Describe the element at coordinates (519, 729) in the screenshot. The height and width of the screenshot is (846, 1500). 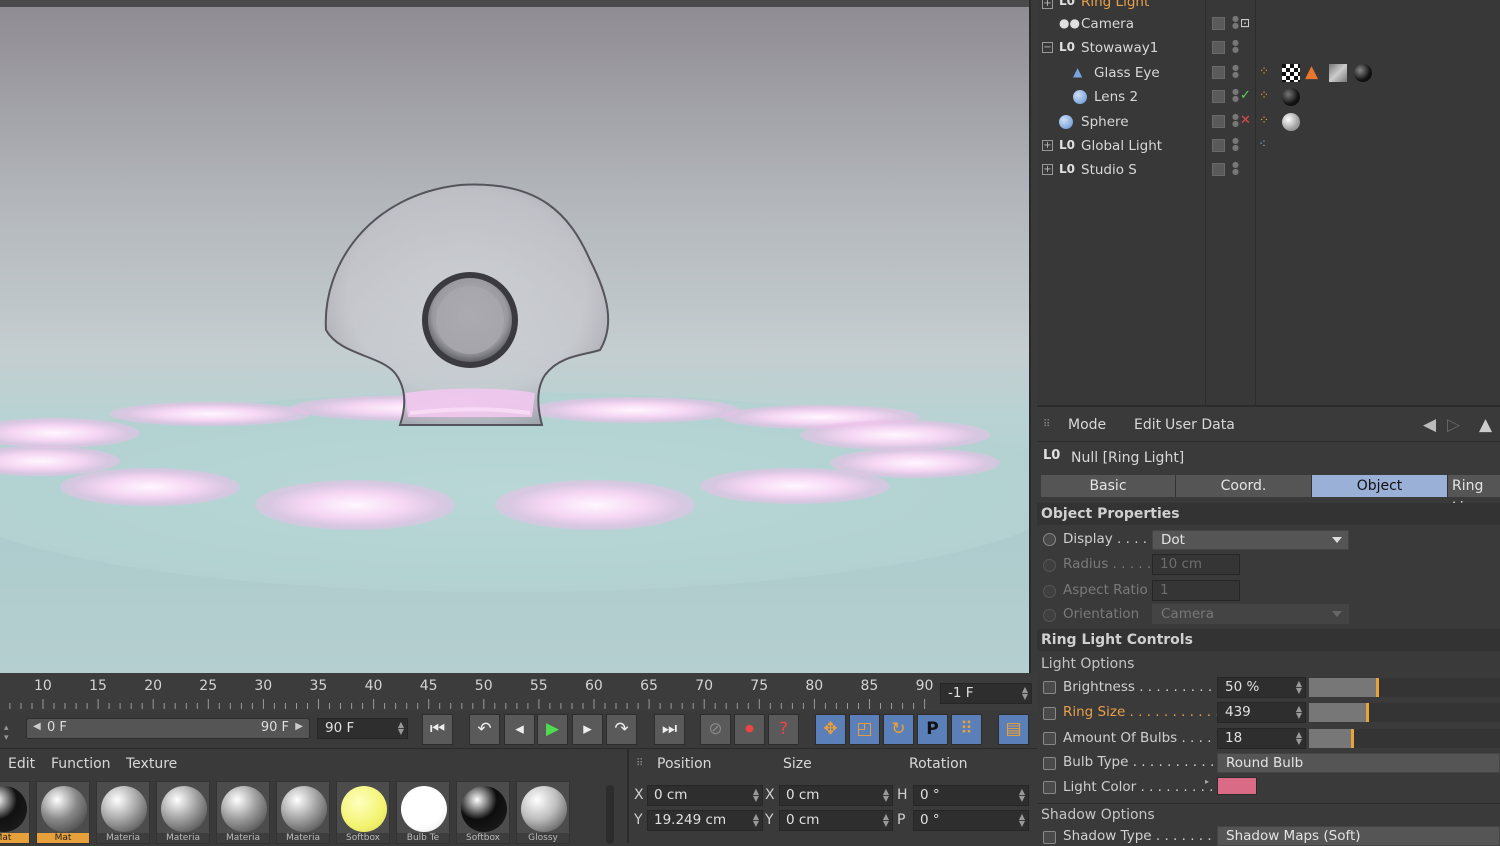
I see `previous-frame-button: ◂` at that location.